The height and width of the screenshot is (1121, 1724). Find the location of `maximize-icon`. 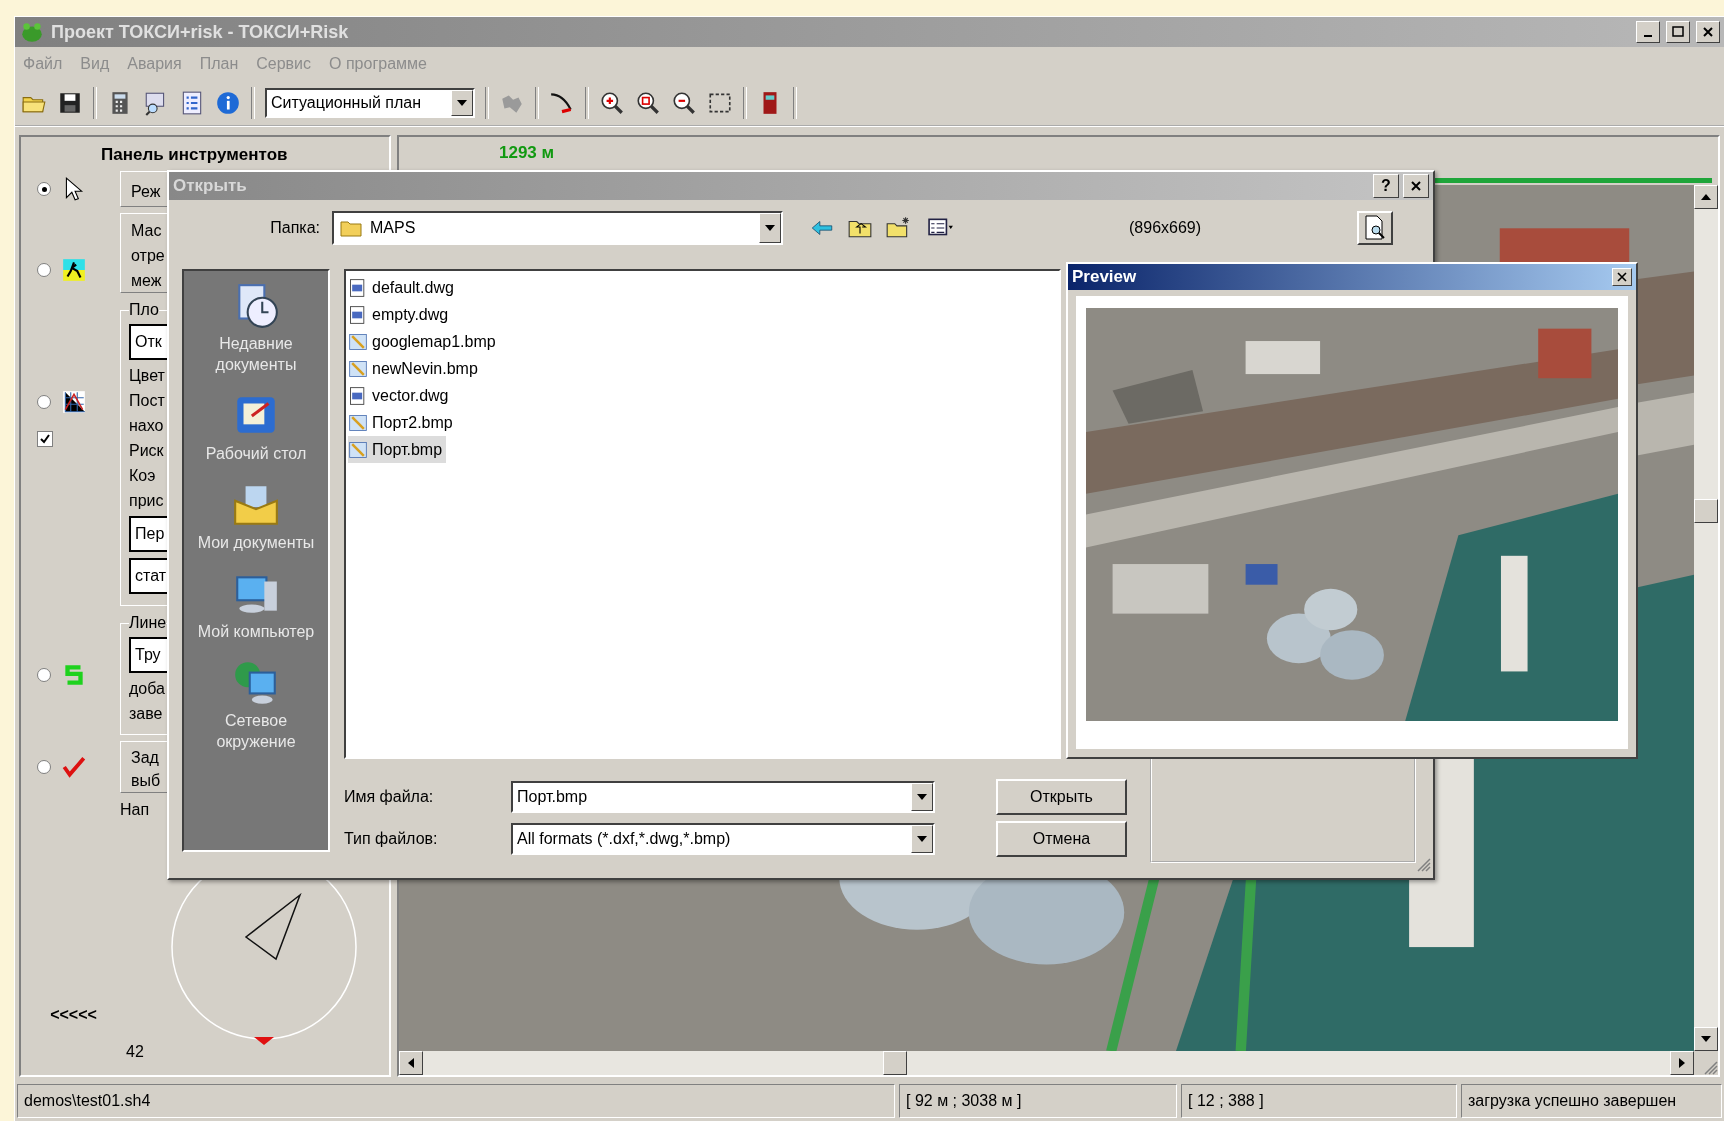

maximize-icon is located at coordinates (1678, 32).